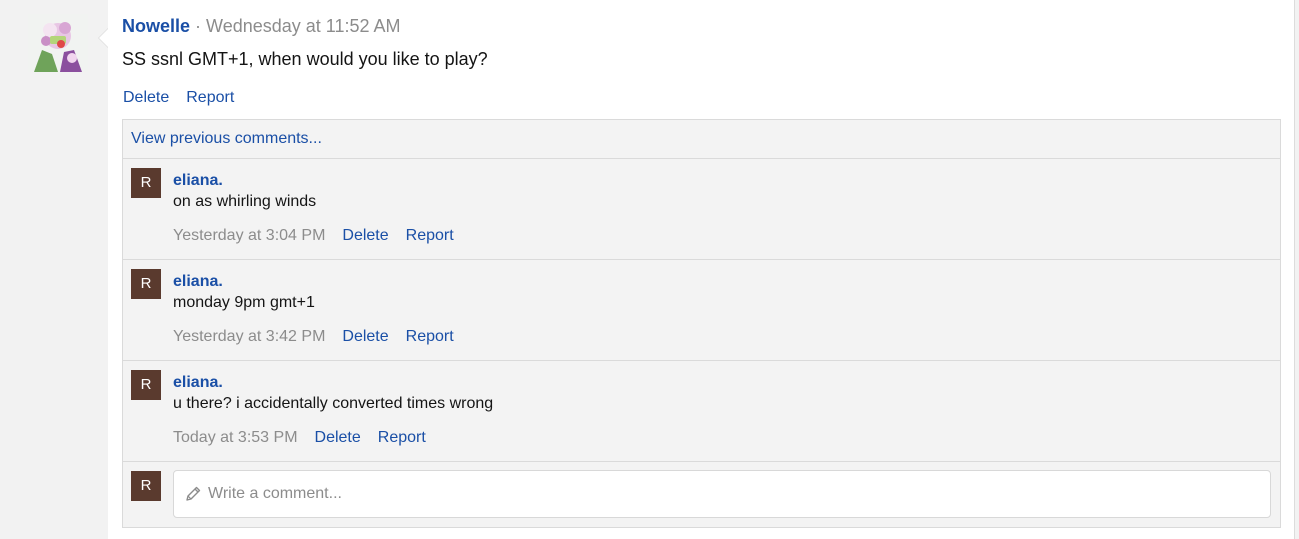 This screenshot has height=539, width=1299. Describe the element at coordinates (244, 302) in the screenshot. I see `comment-text: monday 9pm gmt+1` at that location.